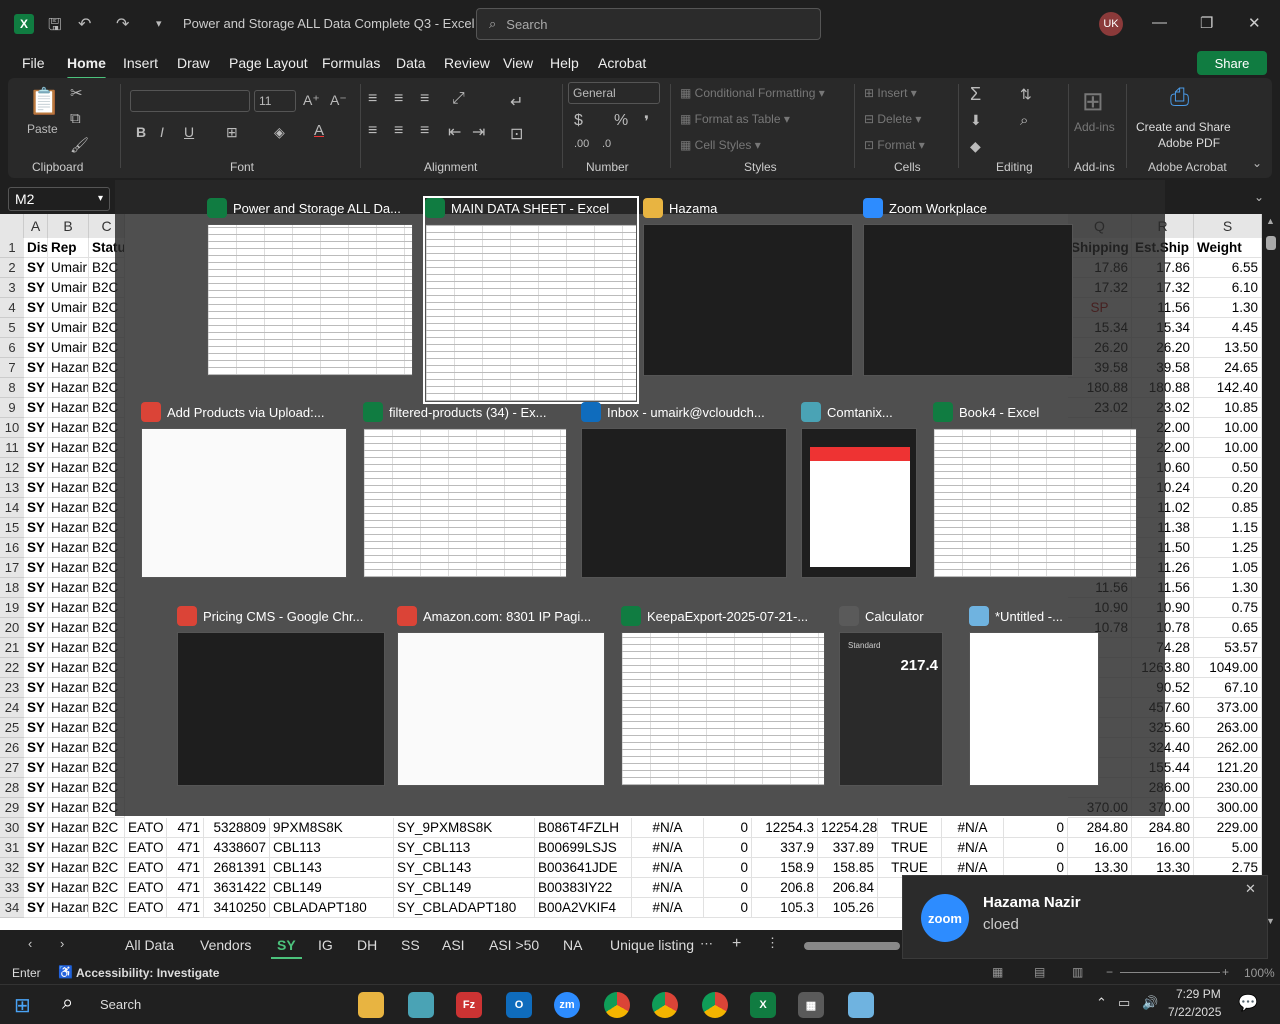 The height and width of the screenshot is (1024, 1280). What do you see at coordinates (848, 868) in the screenshot?
I see `table-cell: 158.85` at bounding box center [848, 868].